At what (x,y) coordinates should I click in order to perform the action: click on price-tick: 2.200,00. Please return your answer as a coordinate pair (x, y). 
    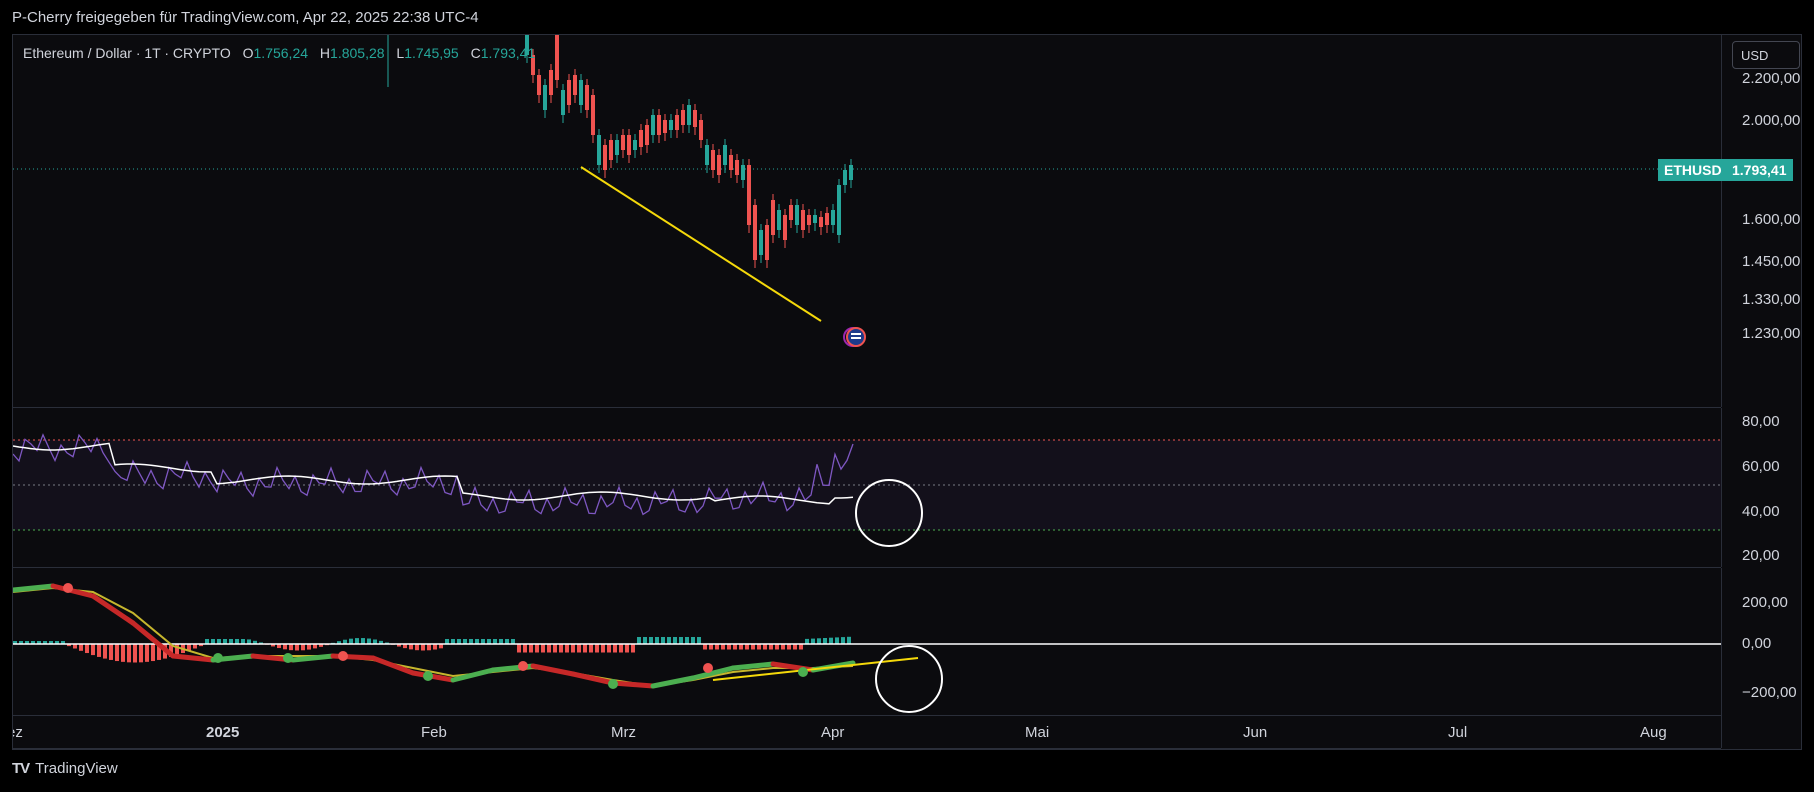
    Looking at the image, I should click on (1771, 78).